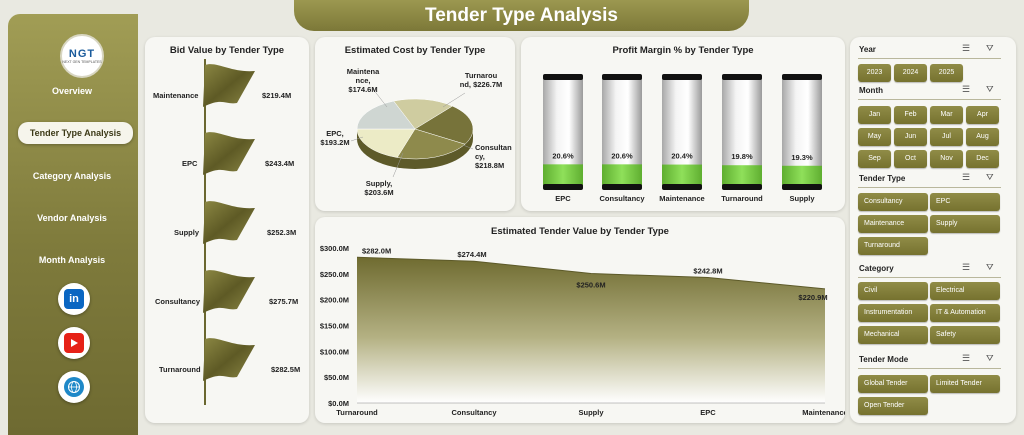  I want to click on linkedin-button: in, so click(74, 299).